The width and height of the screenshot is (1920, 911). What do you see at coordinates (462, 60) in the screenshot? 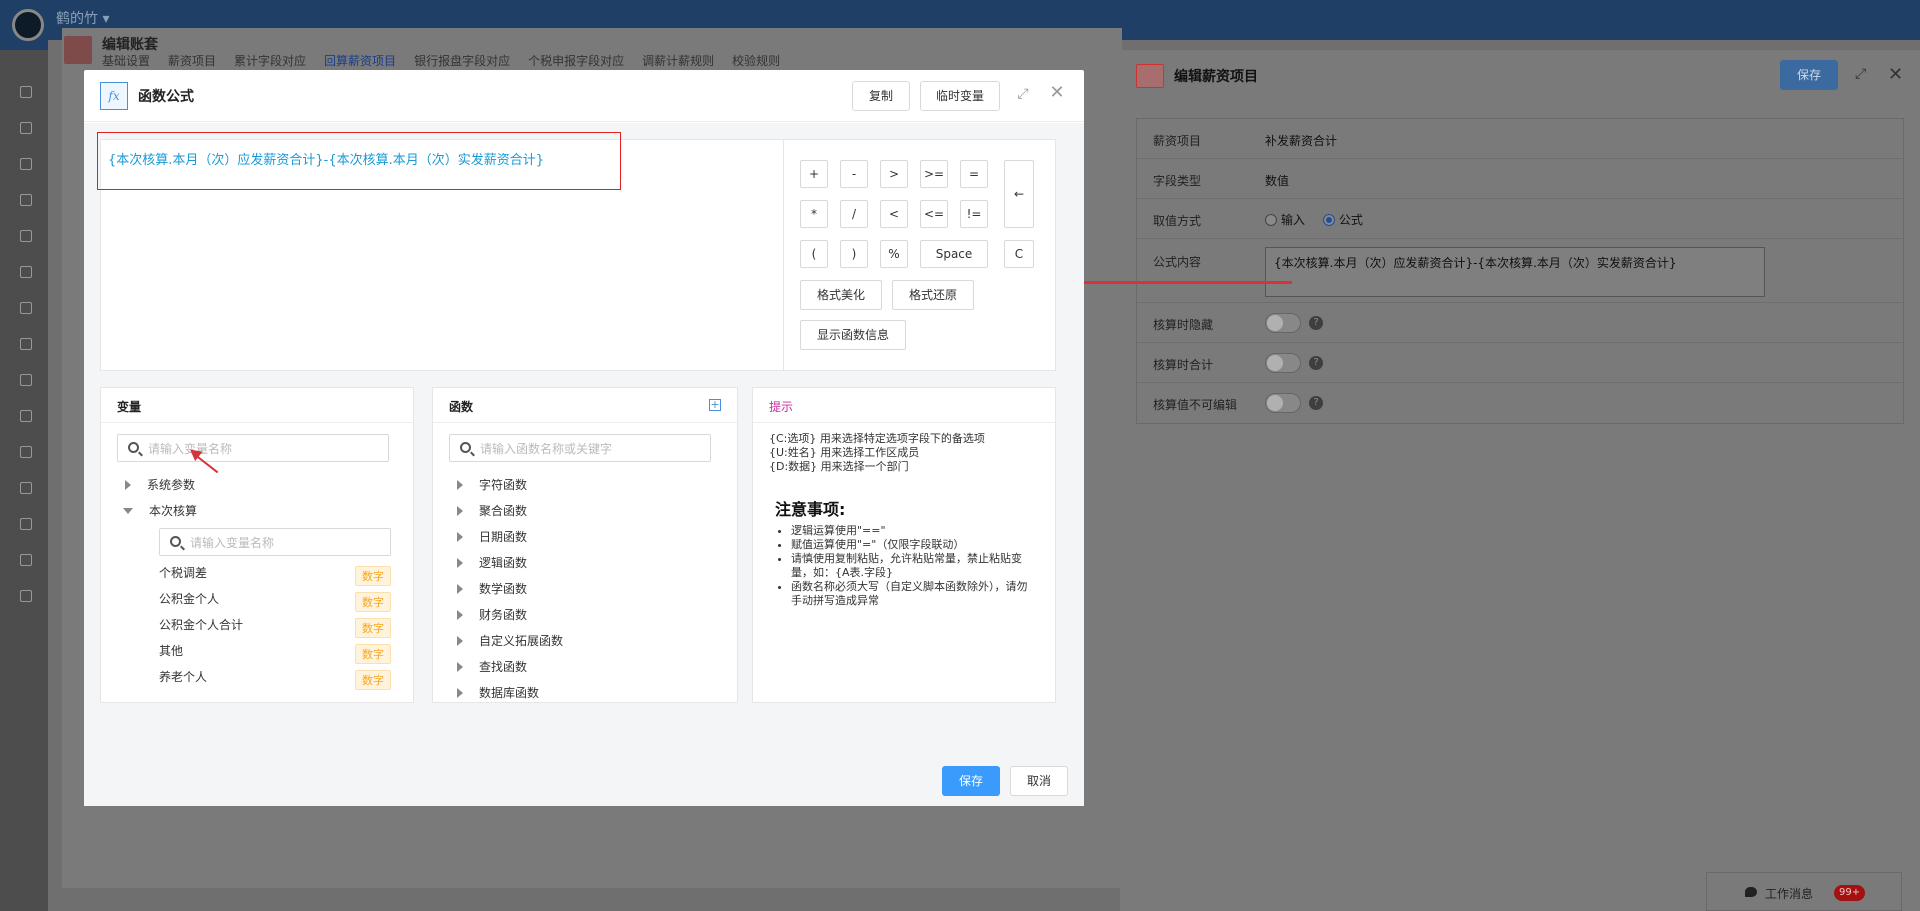
I see `tab-bank-fields: 银行报盘字段对应` at bounding box center [462, 60].